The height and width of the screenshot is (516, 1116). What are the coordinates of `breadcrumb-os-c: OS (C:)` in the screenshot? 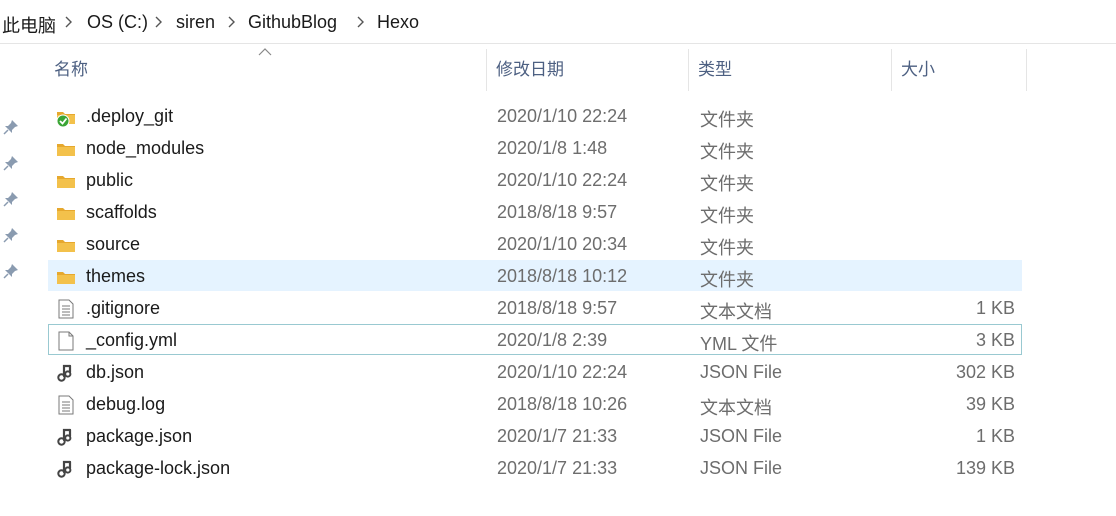 It's located at (117, 22).